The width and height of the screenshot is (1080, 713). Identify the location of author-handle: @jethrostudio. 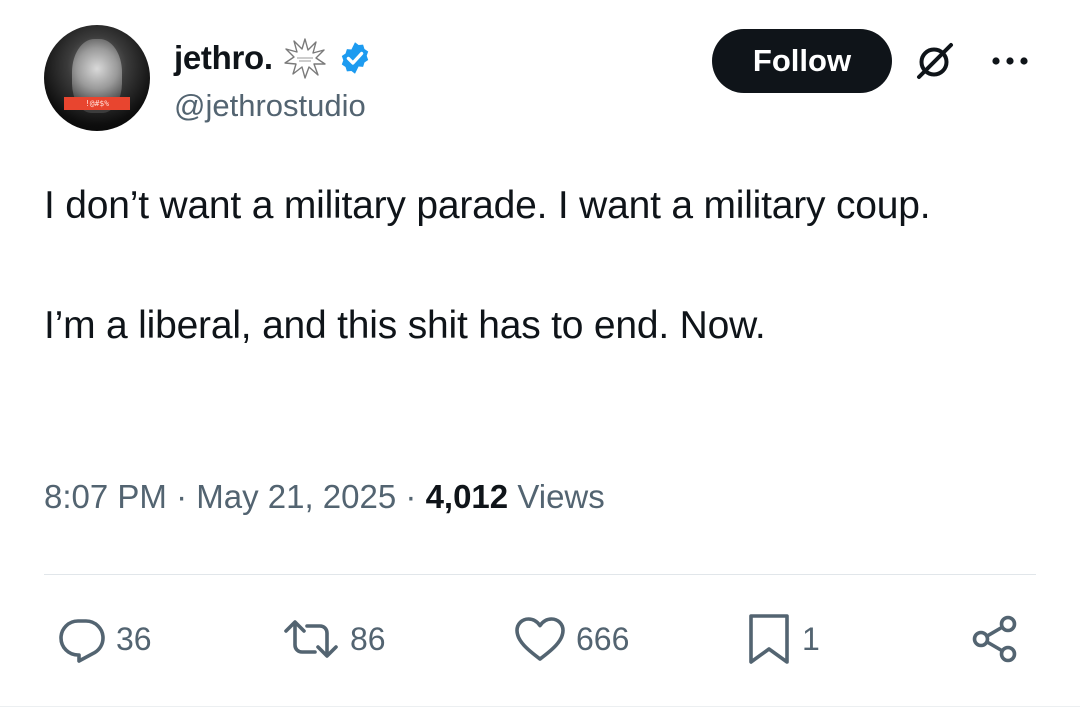
(270, 106).